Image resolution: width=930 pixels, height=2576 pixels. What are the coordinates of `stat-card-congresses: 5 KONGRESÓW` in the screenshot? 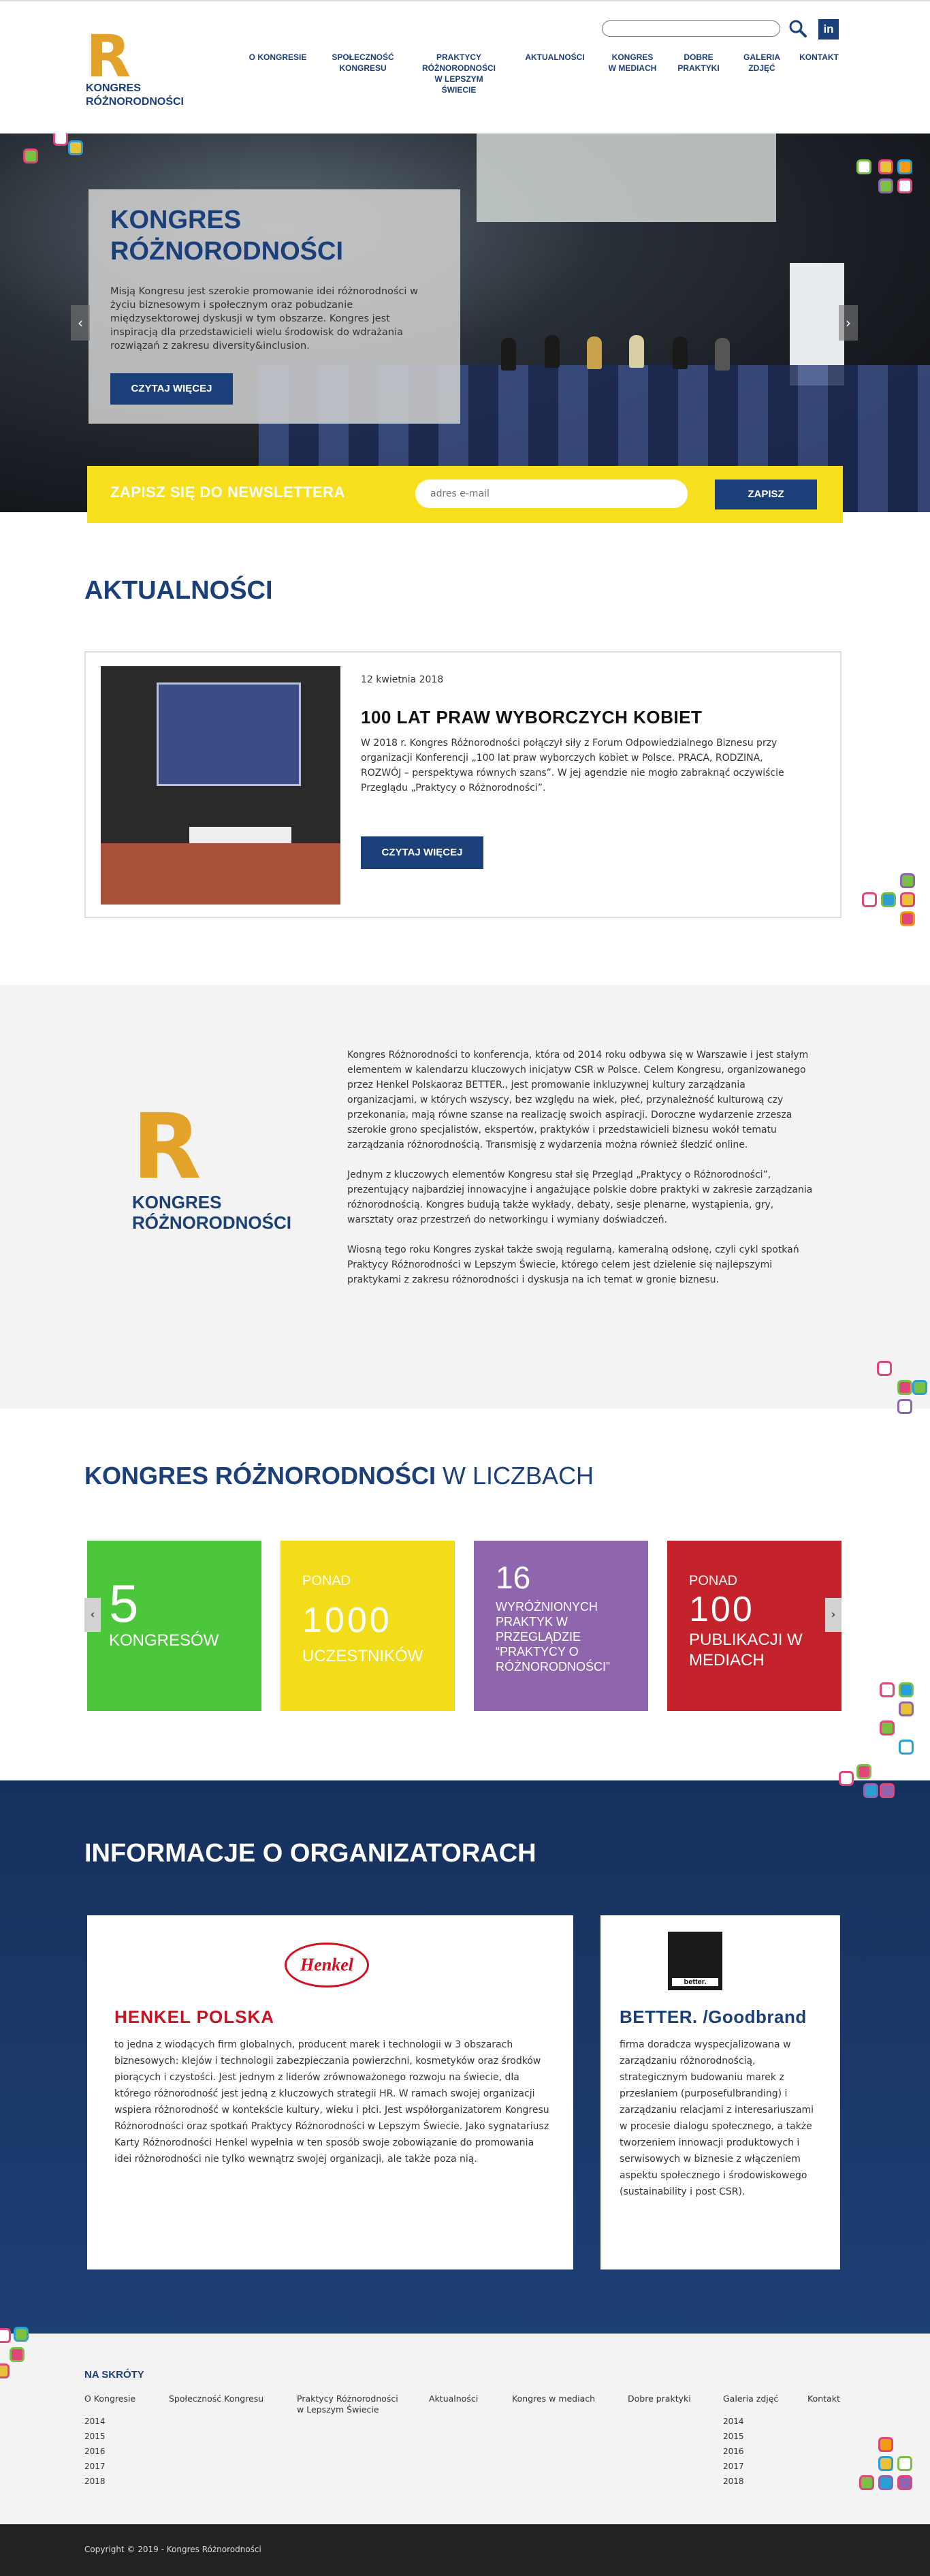 It's located at (174, 1626).